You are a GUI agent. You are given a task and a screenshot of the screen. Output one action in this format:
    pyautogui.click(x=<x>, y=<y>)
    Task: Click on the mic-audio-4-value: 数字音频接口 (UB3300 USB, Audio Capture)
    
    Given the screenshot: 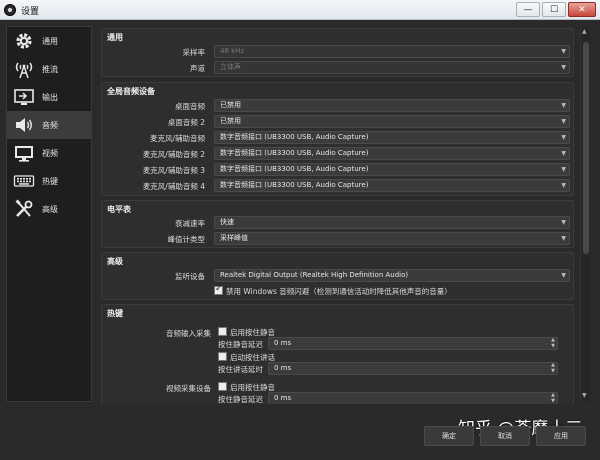 What is the action you would take?
    pyautogui.click(x=294, y=185)
    